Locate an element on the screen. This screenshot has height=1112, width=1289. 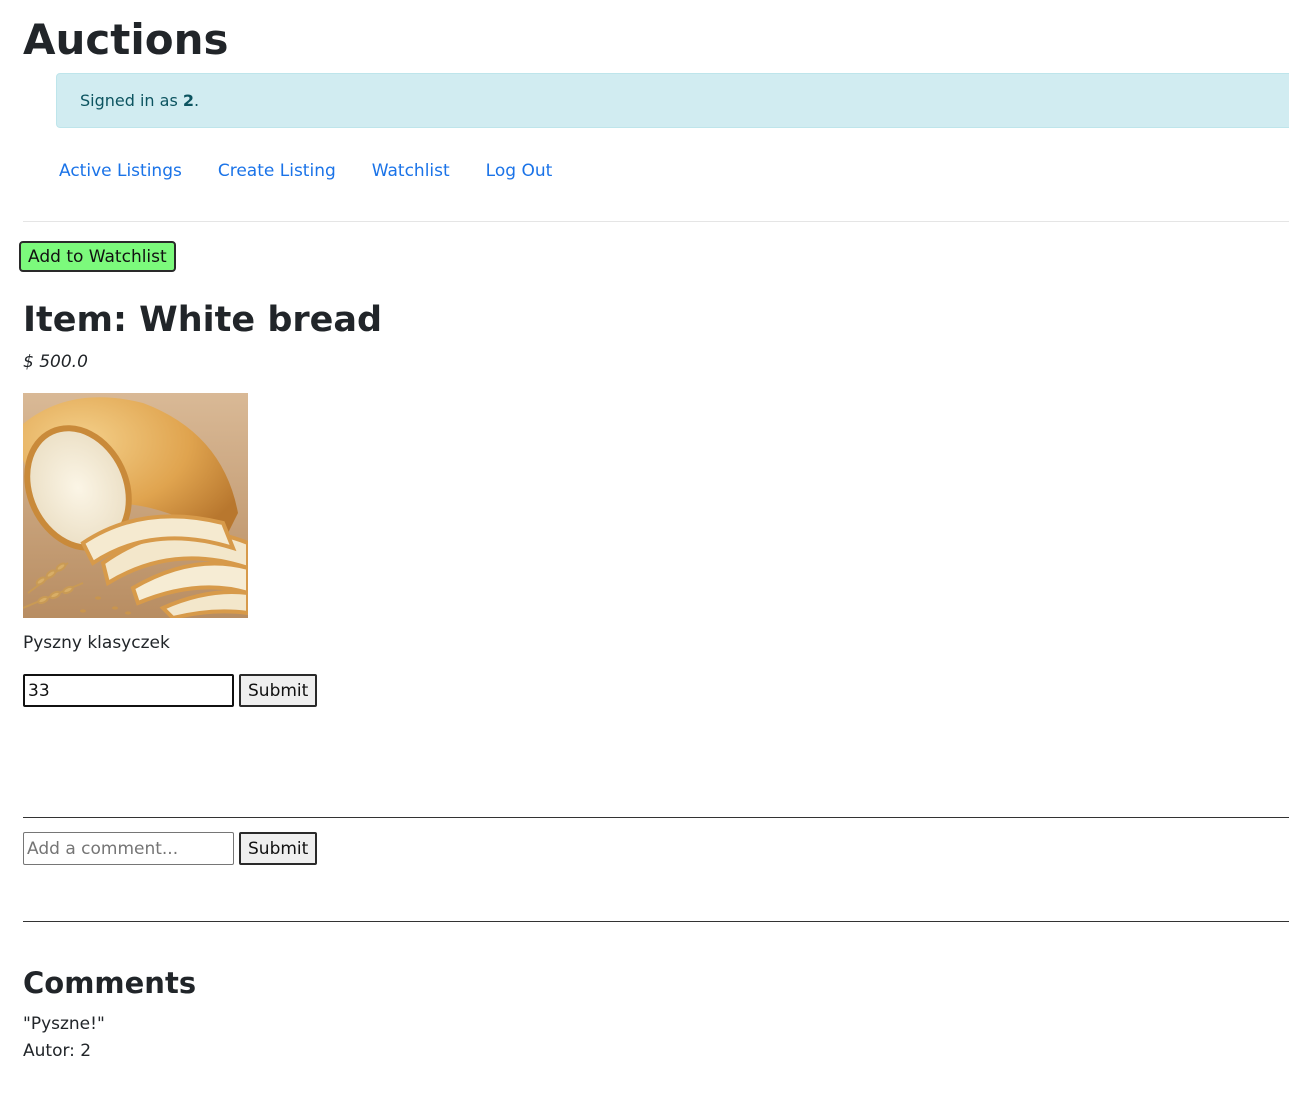
alert-prefix: Signed in as is located at coordinates (131, 100).